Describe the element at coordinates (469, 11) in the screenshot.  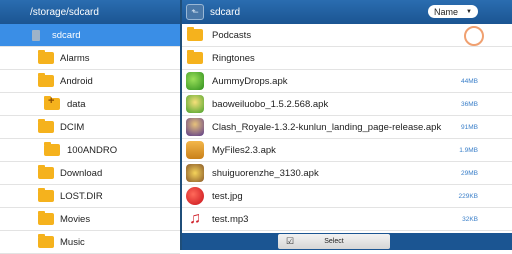
I see `chevron-down-icon: ▼` at that location.